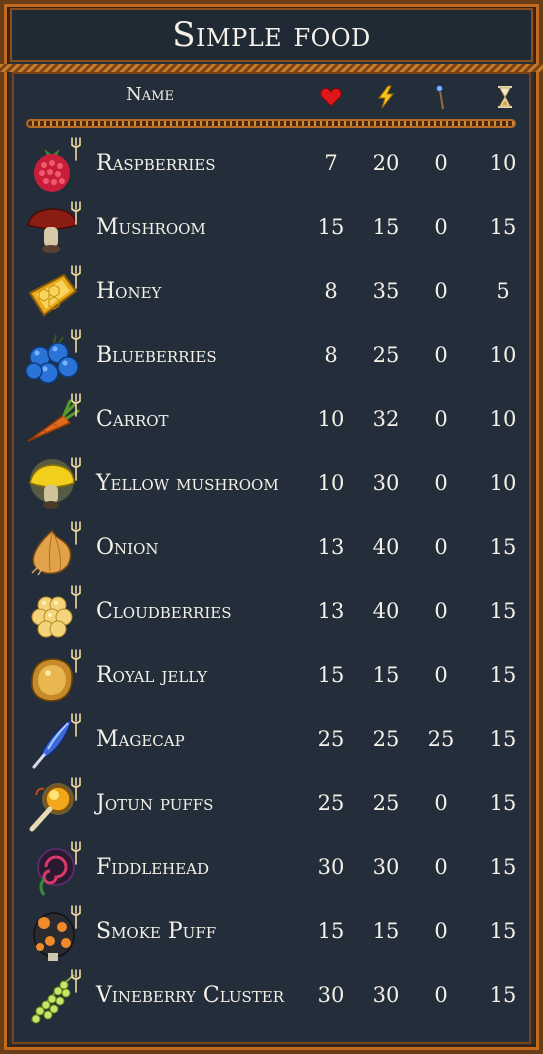  I want to click on food-row: Royal jelly 15 15 0 15, so click(271, 679).